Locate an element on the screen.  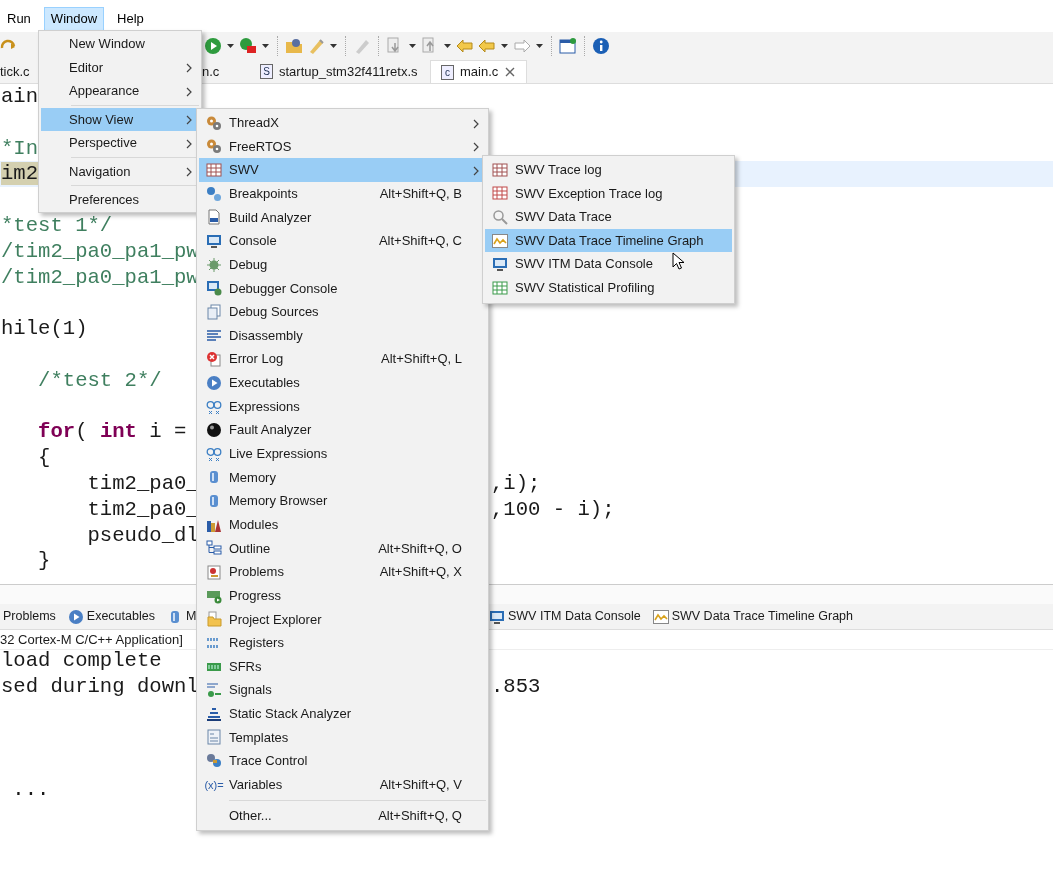
tab-label: n.c is located at coordinates (211, 71).